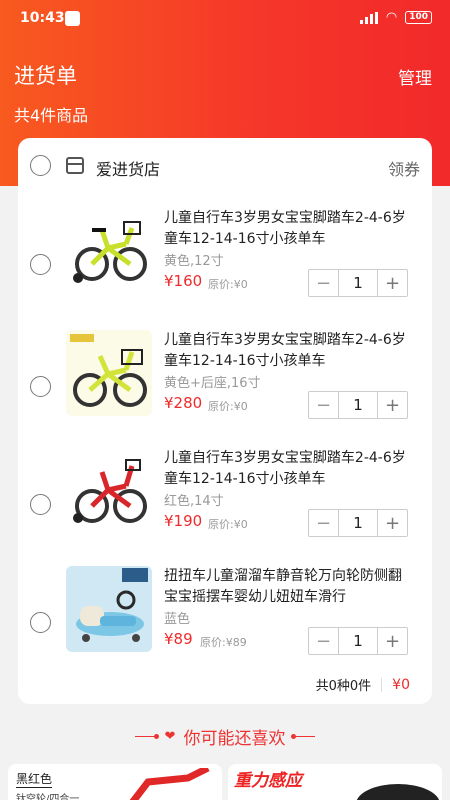 This screenshot has width=450, height=800. Describe the element at coordinates (289, 587) in the screenshot. I see `product-title: 扭扭车儿童溜溜车静音轮万向轮防侧翻宝宝摇摆车婴幼儿妞妞车滑行` at that location.